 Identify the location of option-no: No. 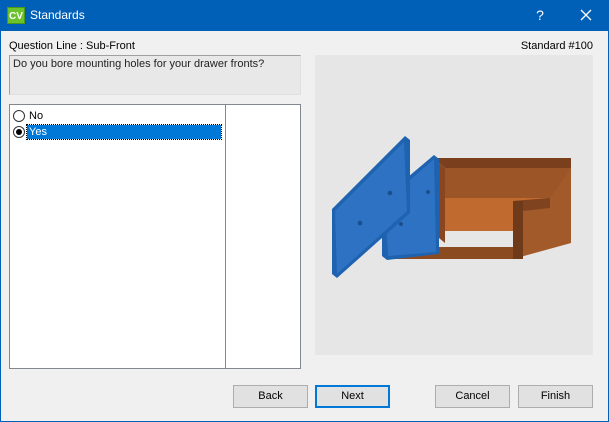
(29, 116).